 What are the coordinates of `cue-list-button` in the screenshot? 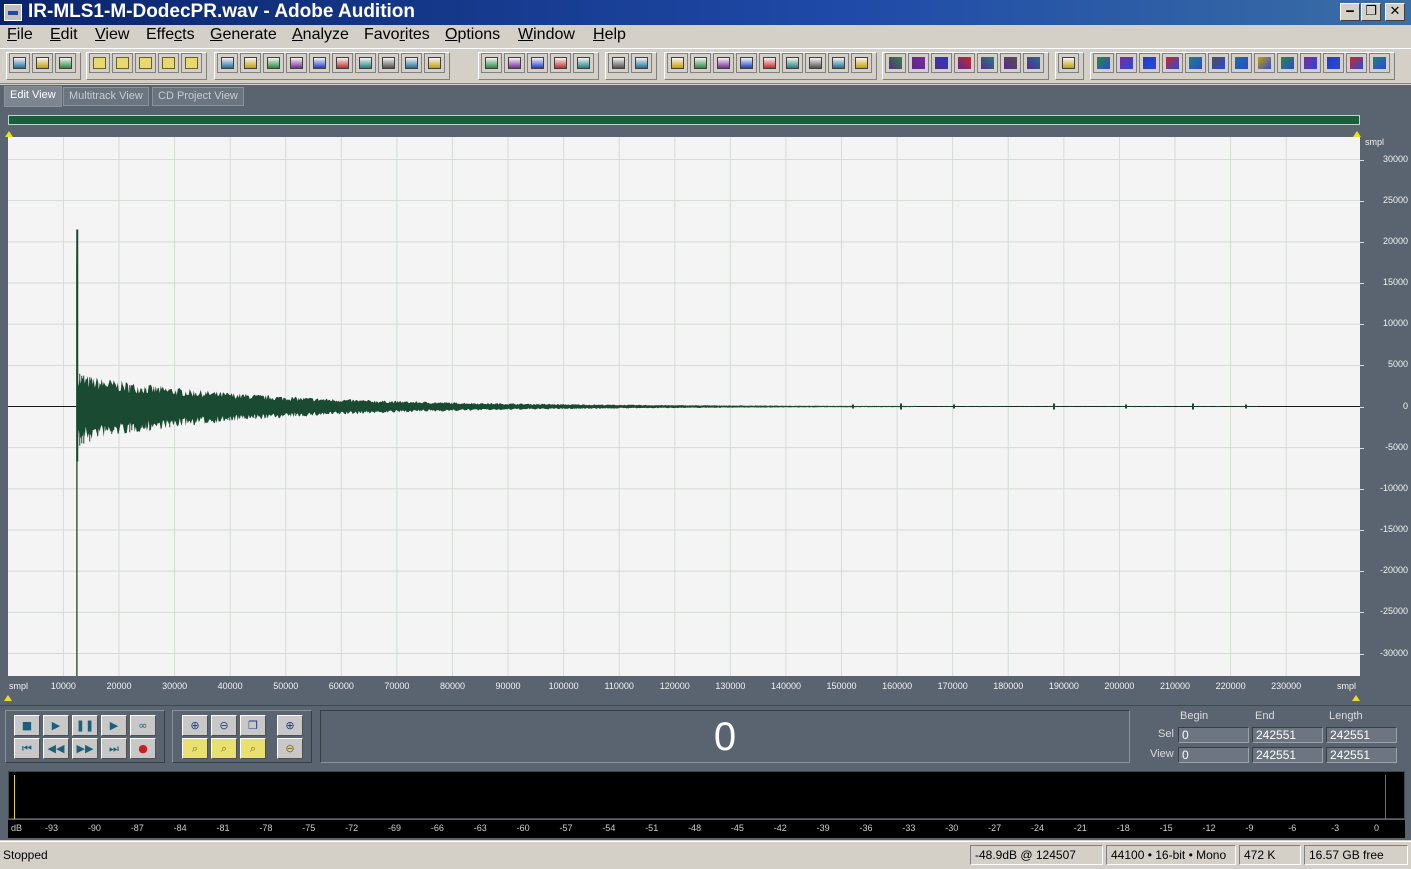 It's located at (677, 63).